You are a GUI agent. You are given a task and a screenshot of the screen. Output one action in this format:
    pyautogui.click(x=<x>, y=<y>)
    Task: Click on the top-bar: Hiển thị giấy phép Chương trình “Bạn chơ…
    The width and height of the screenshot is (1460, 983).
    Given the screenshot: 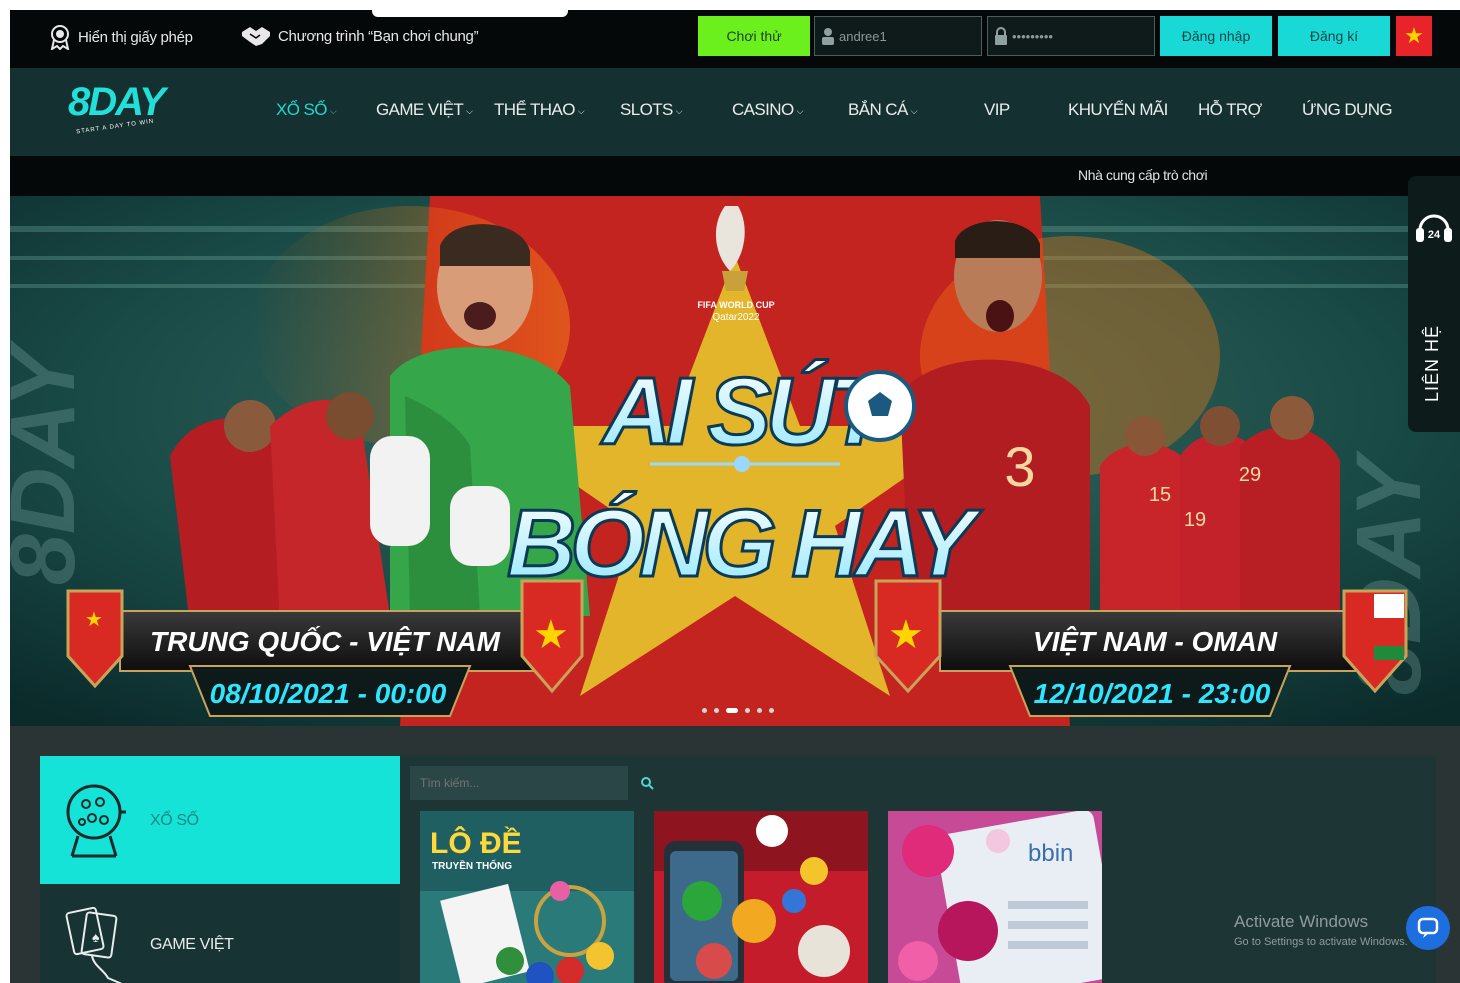 What is the action you would take?
    pyautogui.click(x=735, y=39)
    